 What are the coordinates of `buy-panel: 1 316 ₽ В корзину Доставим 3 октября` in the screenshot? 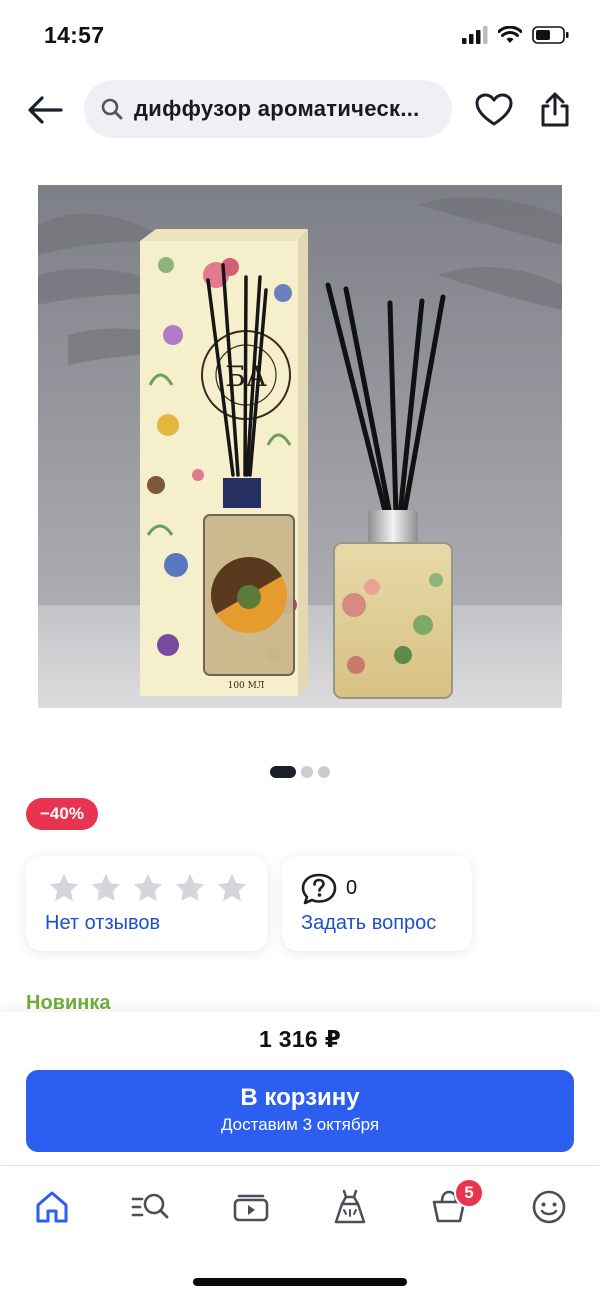 It's located at (300, 1089).